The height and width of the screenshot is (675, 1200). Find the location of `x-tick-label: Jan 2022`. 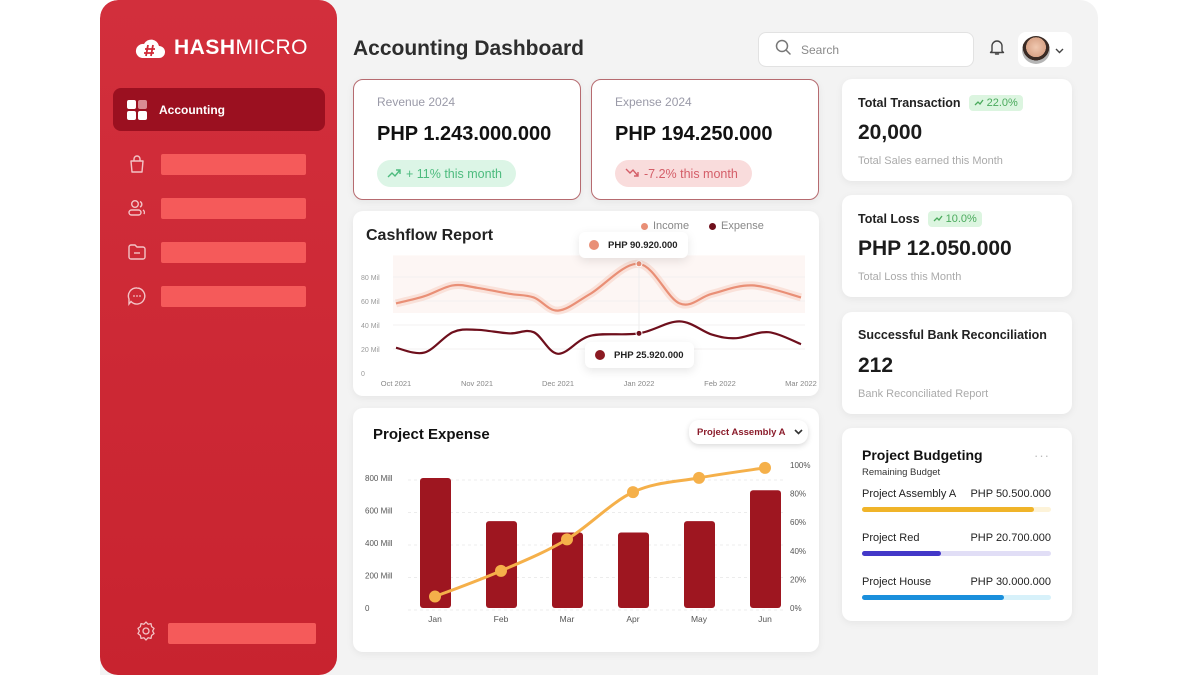

x-tick-label: Jan 2022 is located at coordinates (639, 383).